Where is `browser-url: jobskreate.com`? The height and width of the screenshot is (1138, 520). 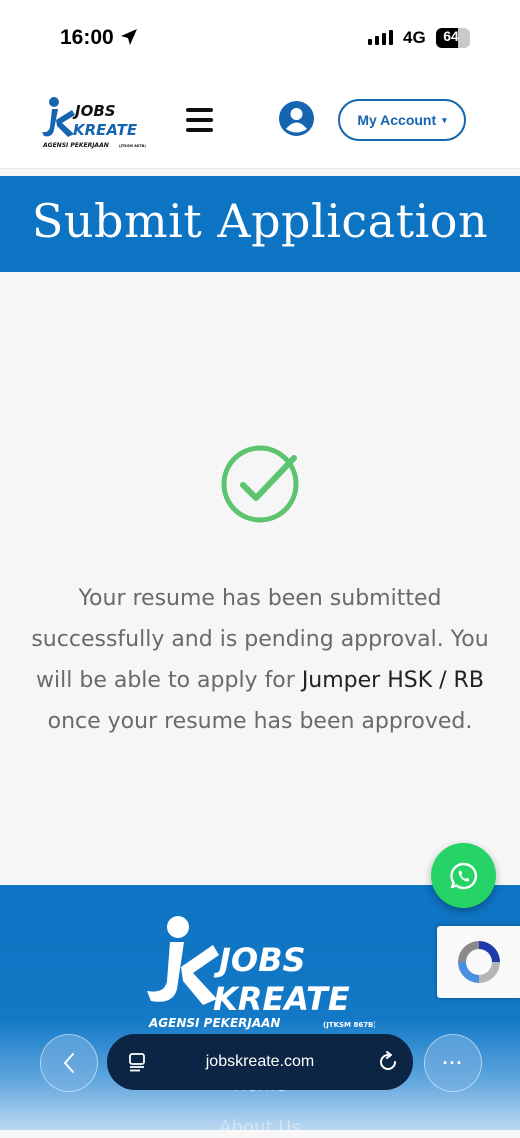 browser-url: jobskreate.com is located at coordinates (260, 1061).